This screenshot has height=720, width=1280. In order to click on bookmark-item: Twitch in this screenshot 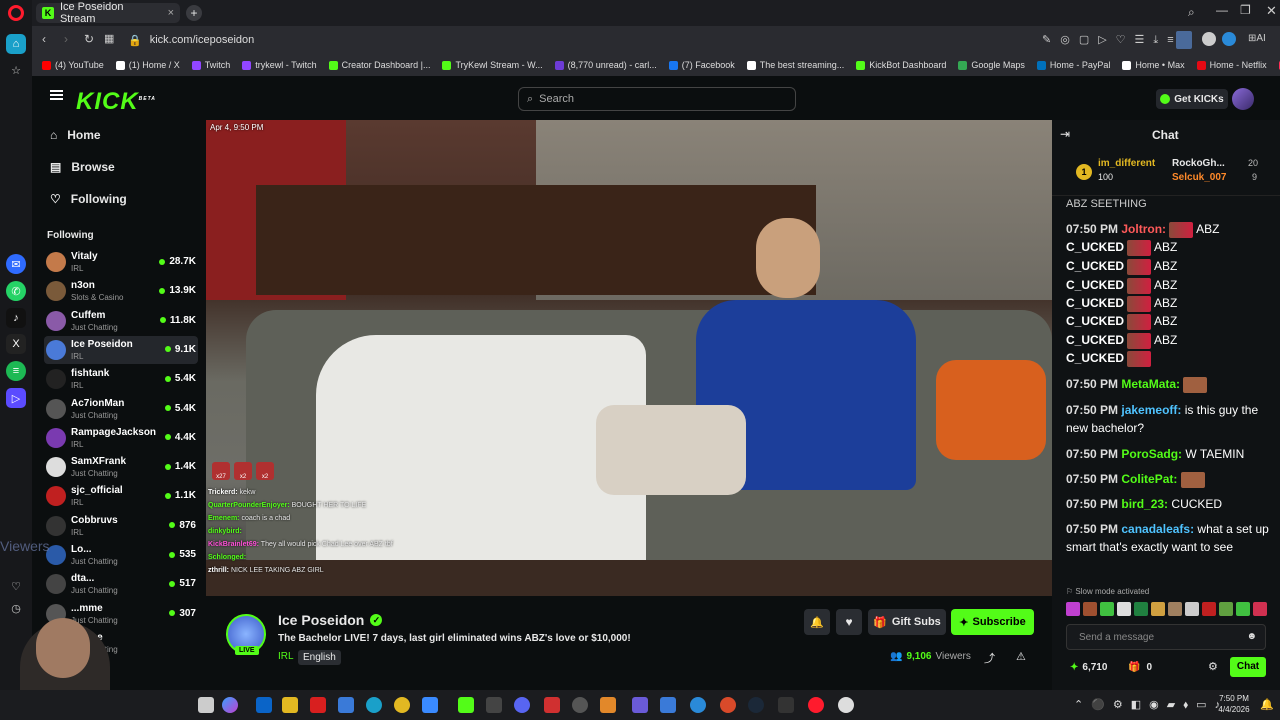, I will do `click(210, 65)`.